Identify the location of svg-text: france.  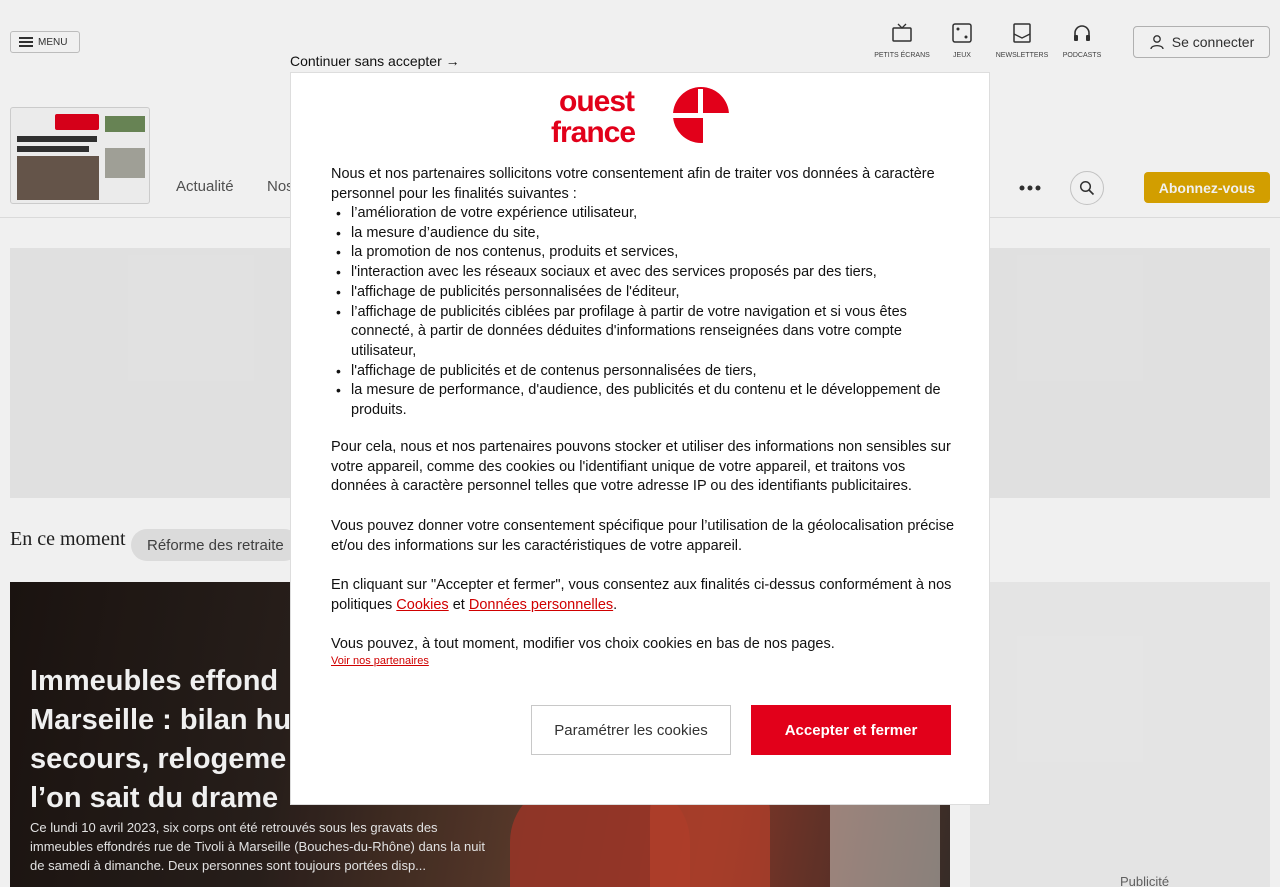
(593, 130).